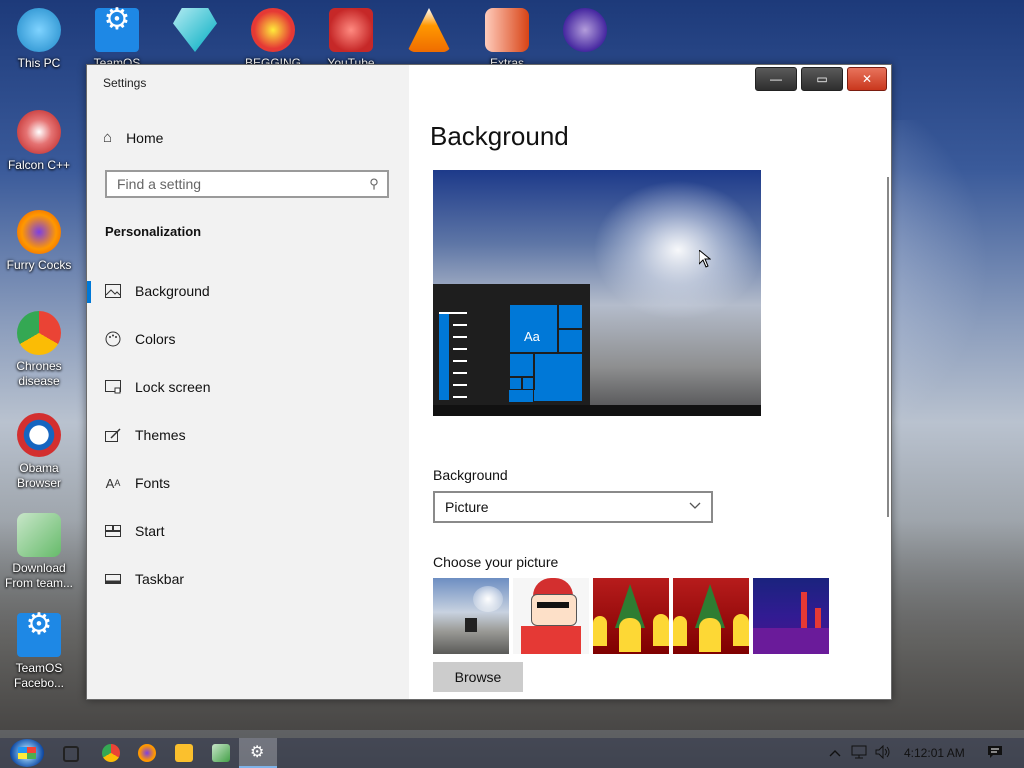 This screenshot has height=768, width=1024. I want to click on sidebar-item-background: Background, so click(248, 291).